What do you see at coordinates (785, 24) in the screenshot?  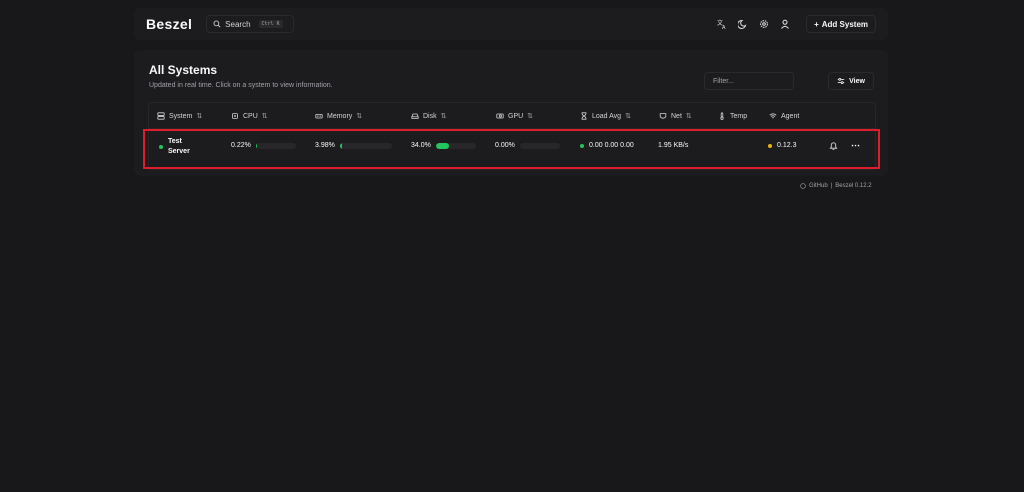 I see `user-icon` at bounding box center [785, 24].